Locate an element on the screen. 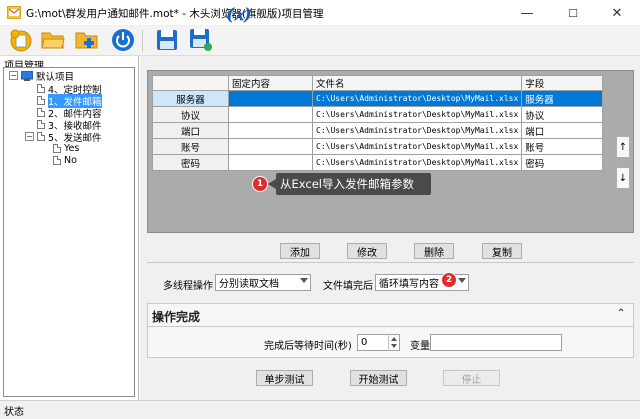  save-all-icon is located at coordinates (201, 40).